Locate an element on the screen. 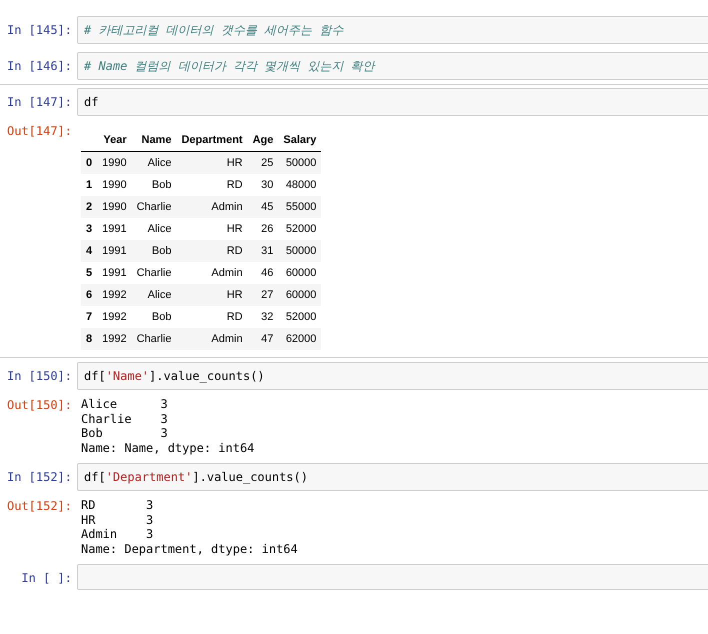 Image resolution: width=708 pixels, height=634 pixels. table-cell: 31 is located at coordinates (263, 251).